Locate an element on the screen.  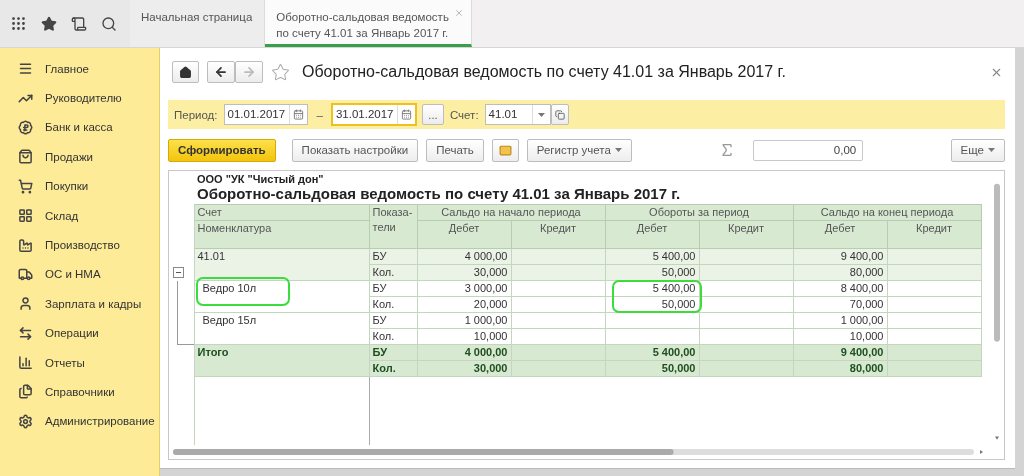
home-button is located at coordinates (185, 72).